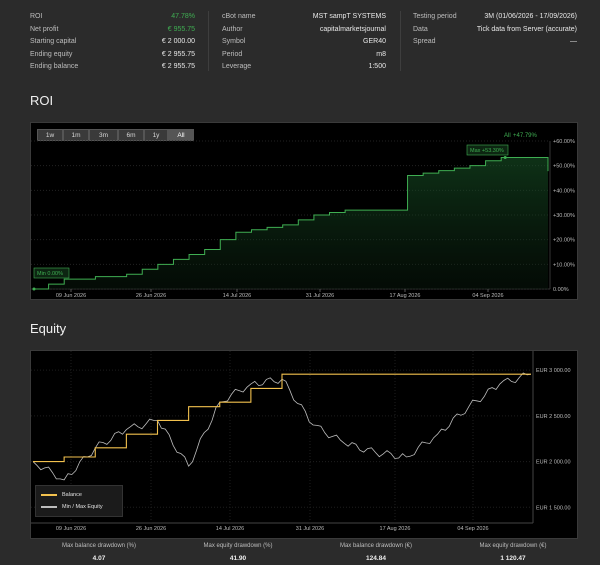  What do you see at coordinates (376, 552) in the screenshot?
I see `summary-item: Max balance drawdown (€) 124.84` at bounding box center [376, 552].